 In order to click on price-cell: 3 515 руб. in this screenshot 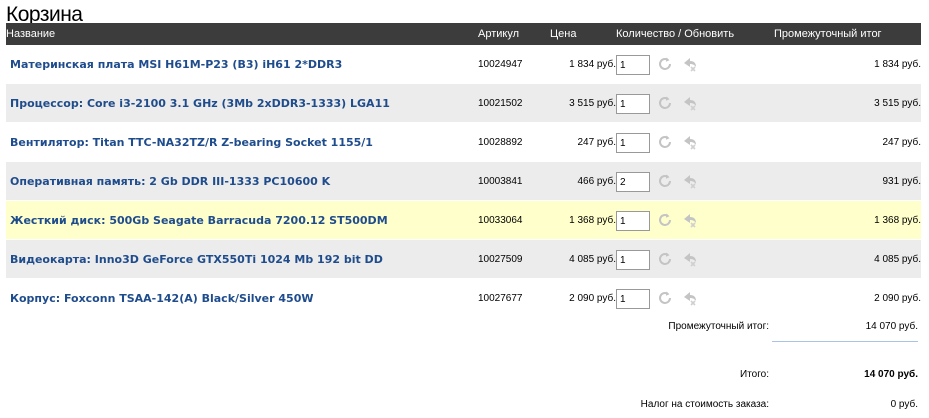, I will do `click(580, 103)`.